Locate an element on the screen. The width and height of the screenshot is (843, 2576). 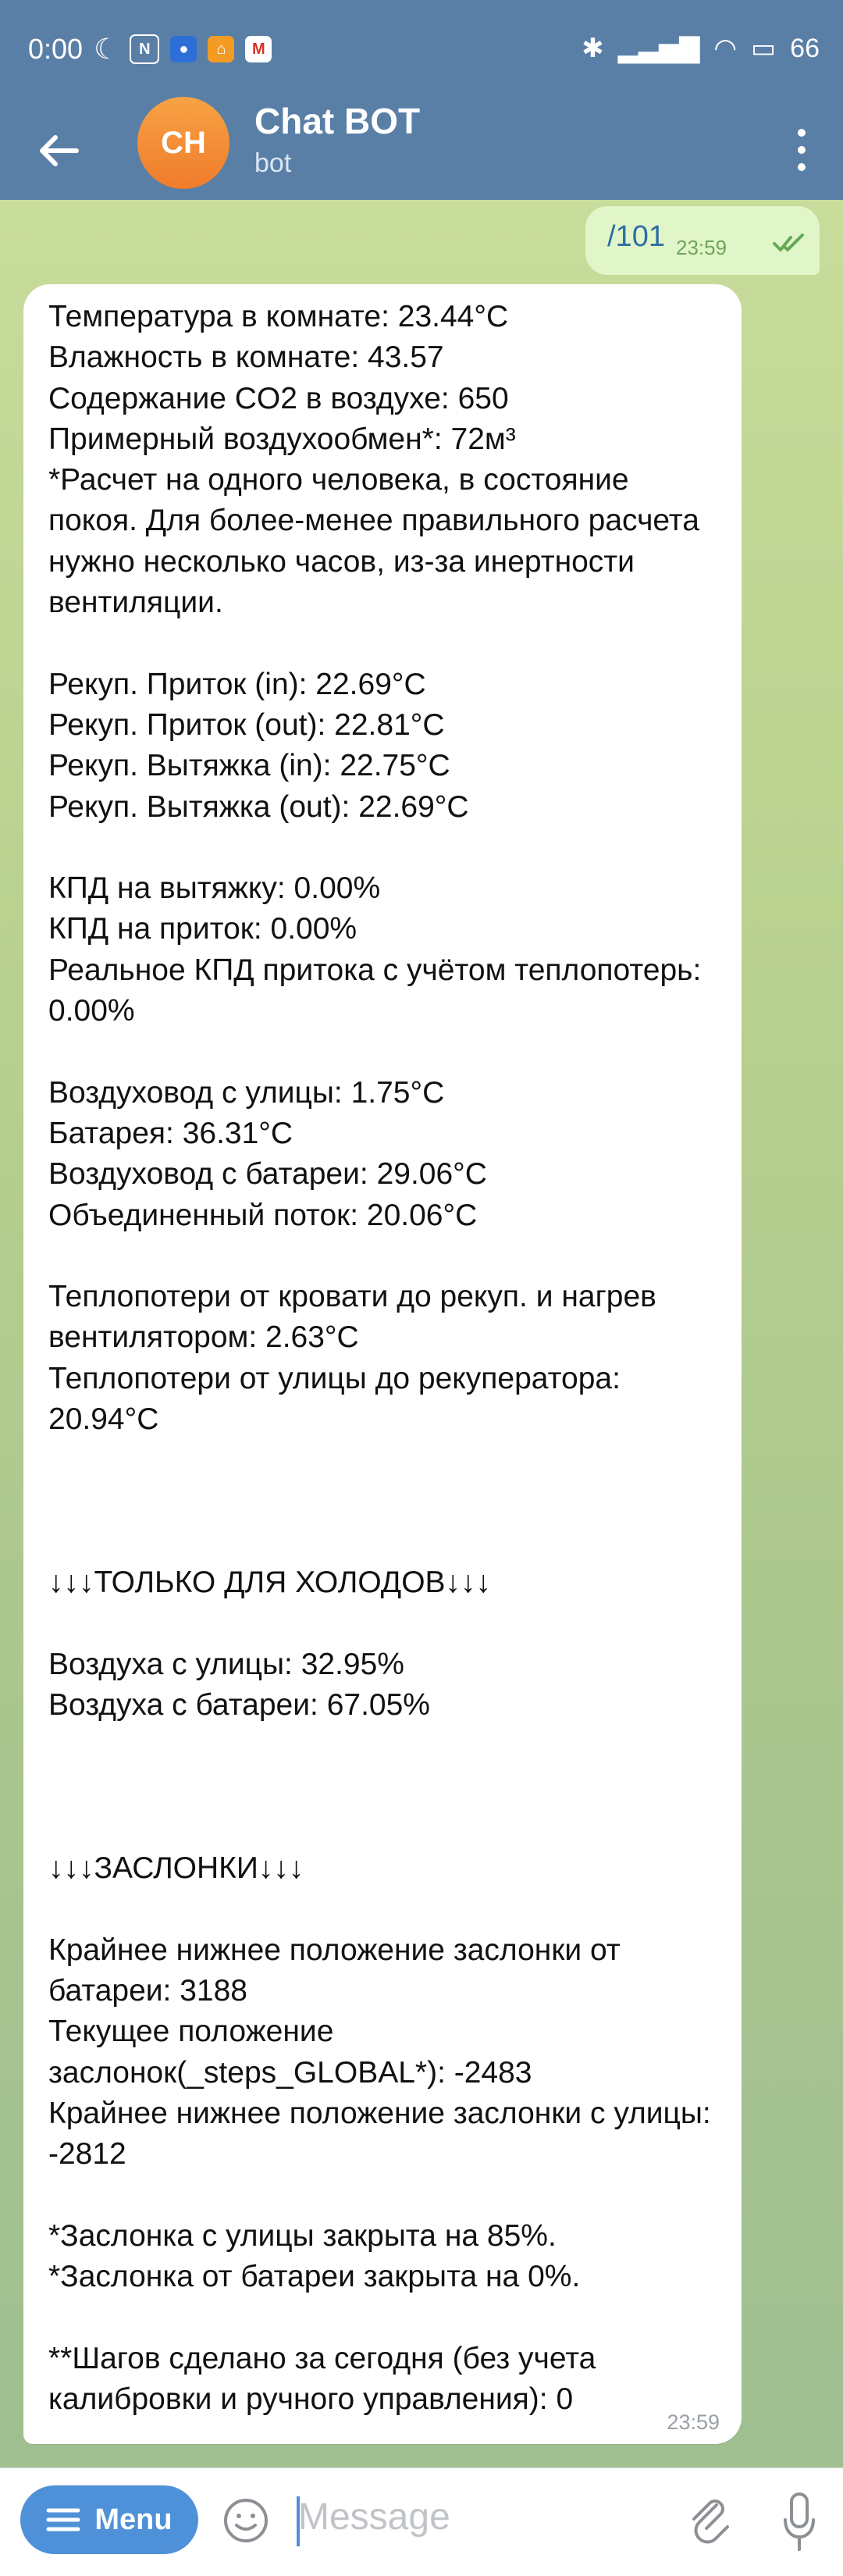
read-checkmarks-icon is located at coordinates (788, 242).